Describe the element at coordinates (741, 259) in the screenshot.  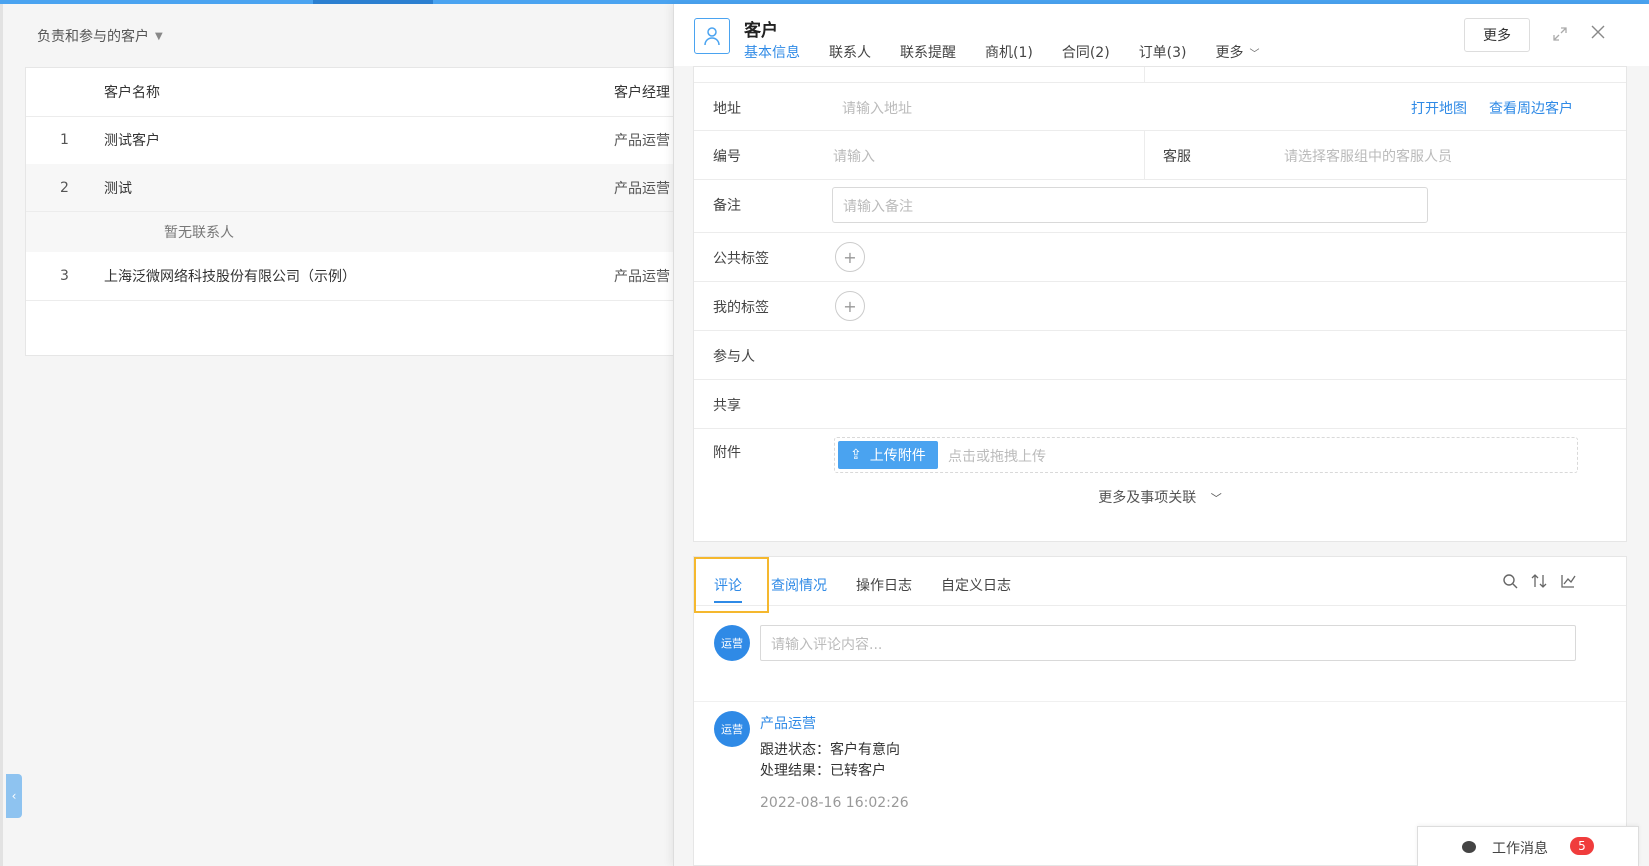
I see `public-tags-label: 公共标签` at that location.